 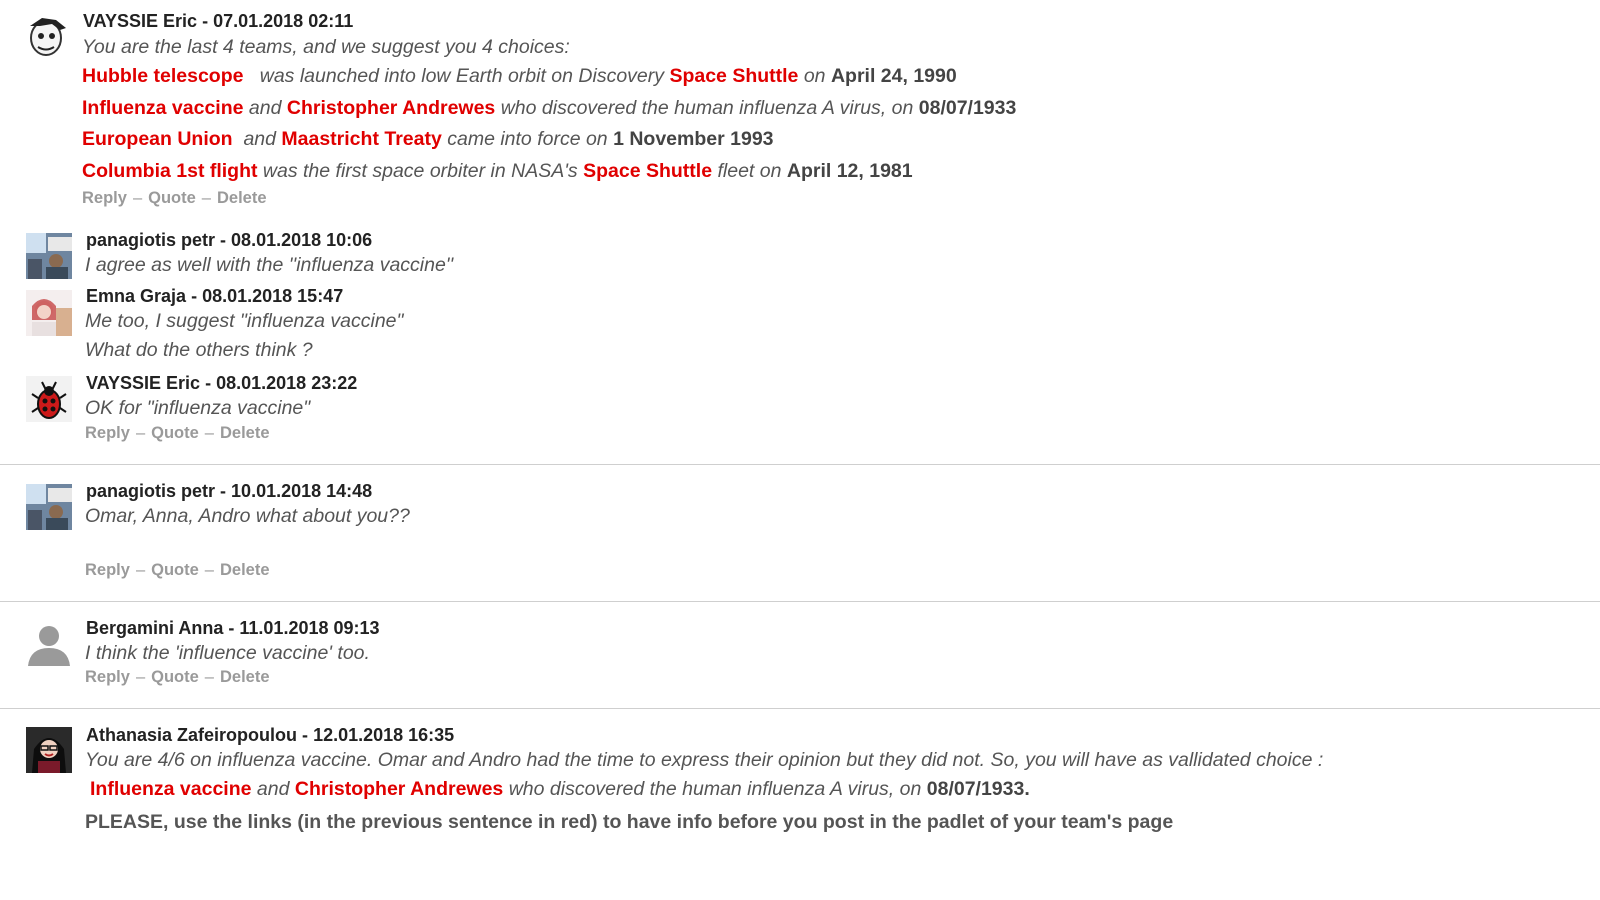 What do you see at coordinates (154, 628) in the screenshot?
I see `author-name: Bergamini Anna` at bounding box center [154, 628].